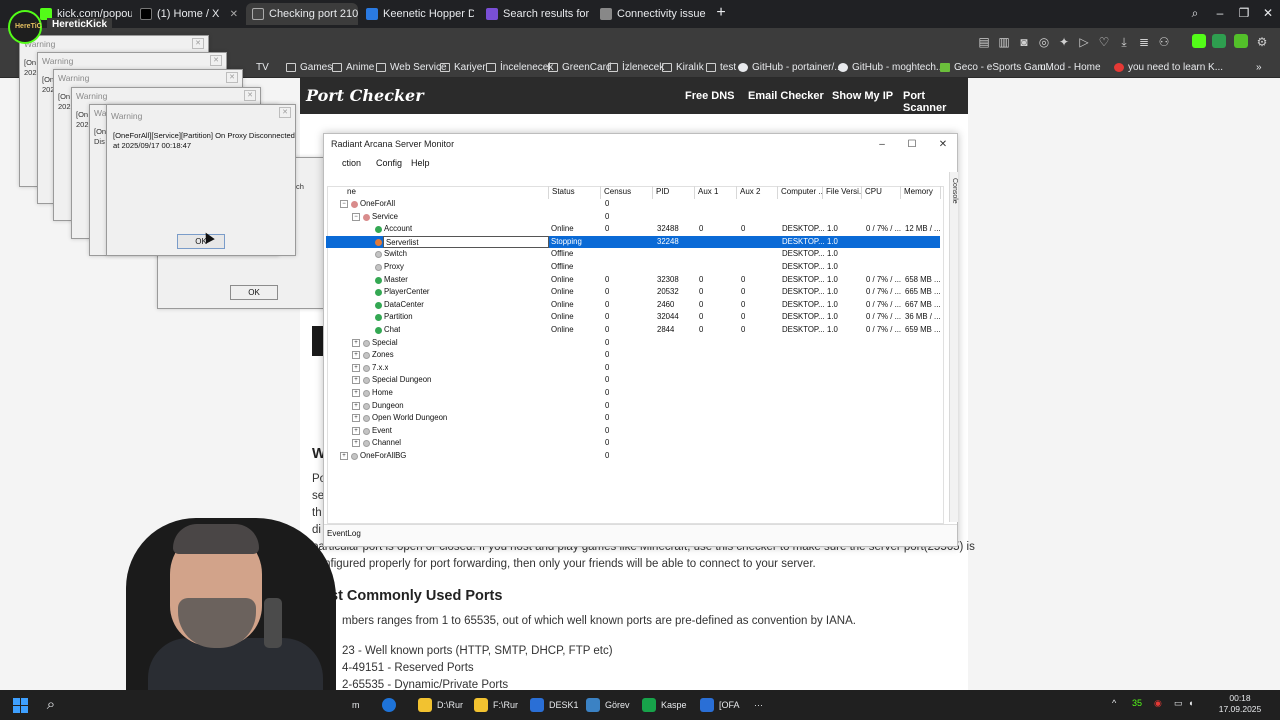 Image resolution: width=1280 pixels, height=720 pixels. Describe the element at coordinates (1244, 13) in the screenshot. I see `restore-icon: ❐` at that location.